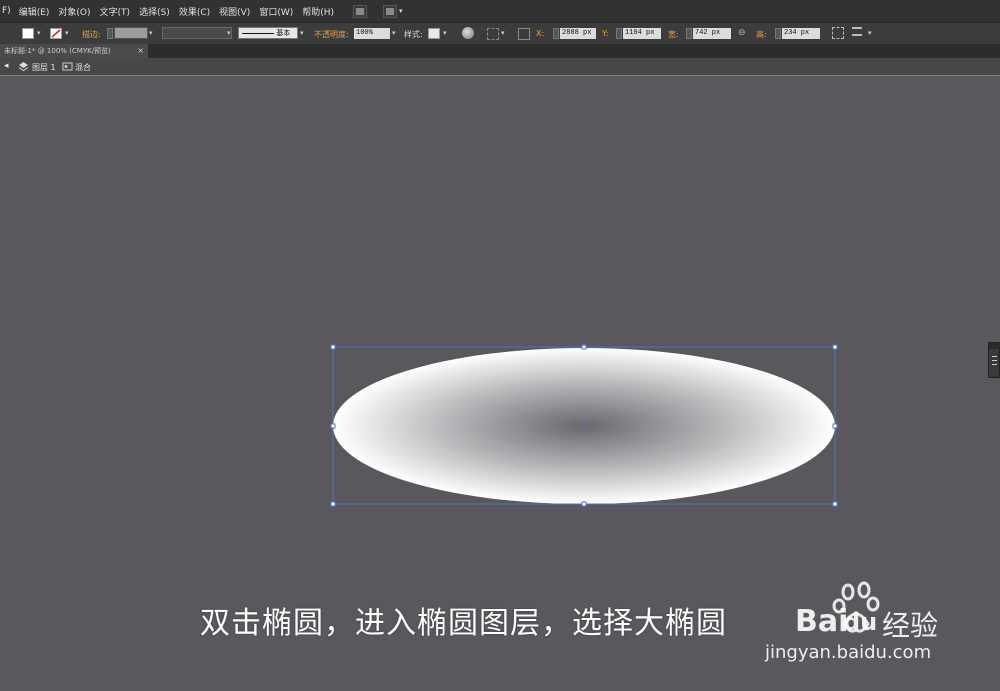 The width and height of the screenshot is (1000, 691). Describe the element at coordinates (870, 33) in the screenshot. I see `panel-menu-chevron-icon: ▾` at that location.